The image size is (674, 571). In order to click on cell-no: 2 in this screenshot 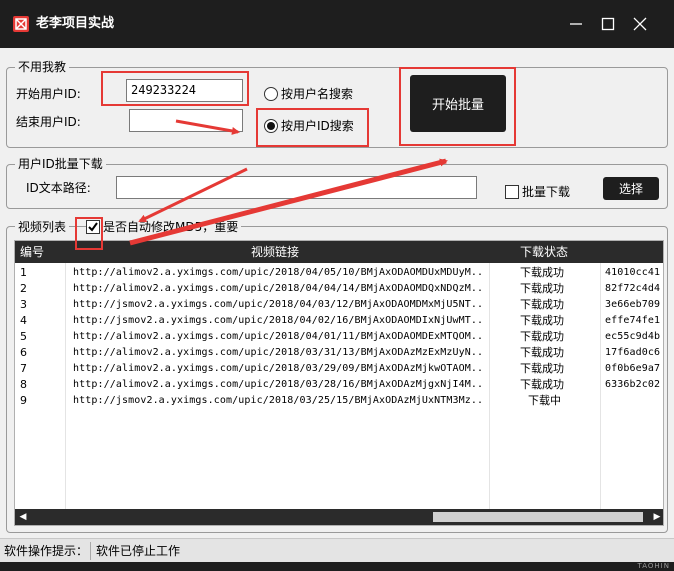, I will do `click(23, 288)`.